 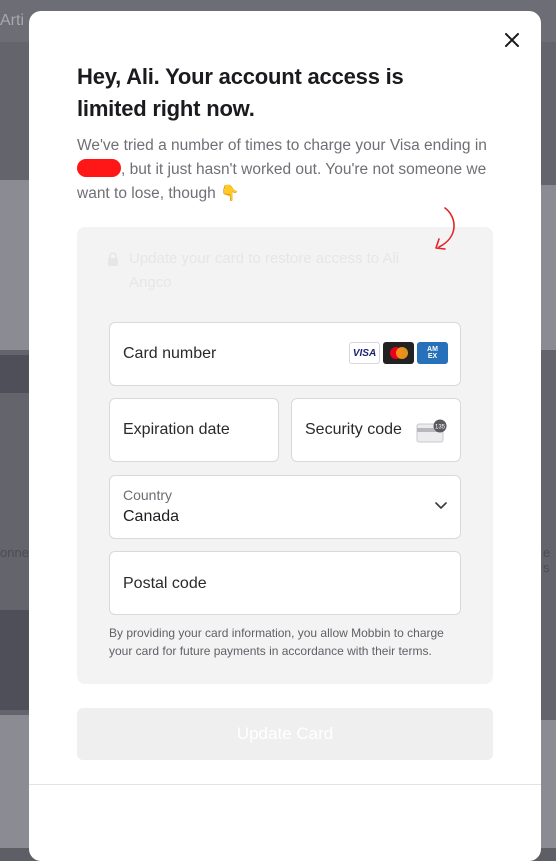 I want to click on redacted-card-digits, so click(x=99, y=168).